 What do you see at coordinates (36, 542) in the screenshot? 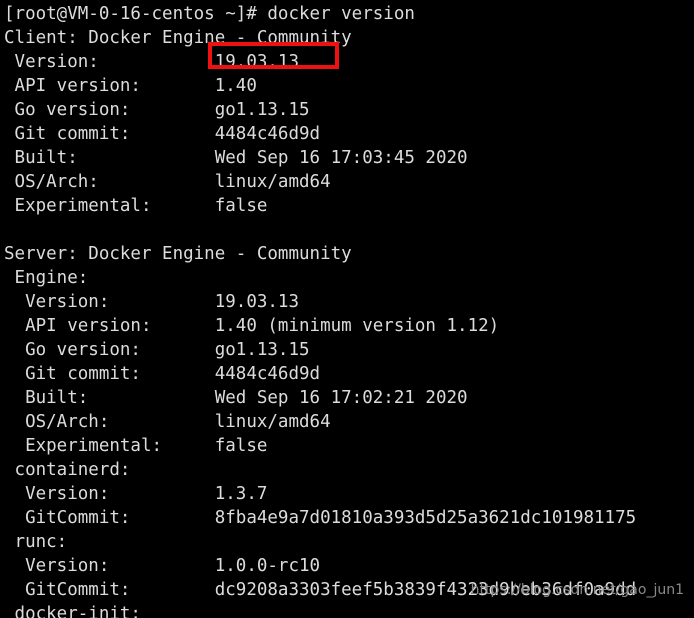
I see `terminal-line-runc: runc:` at bounding box center [36, 542].